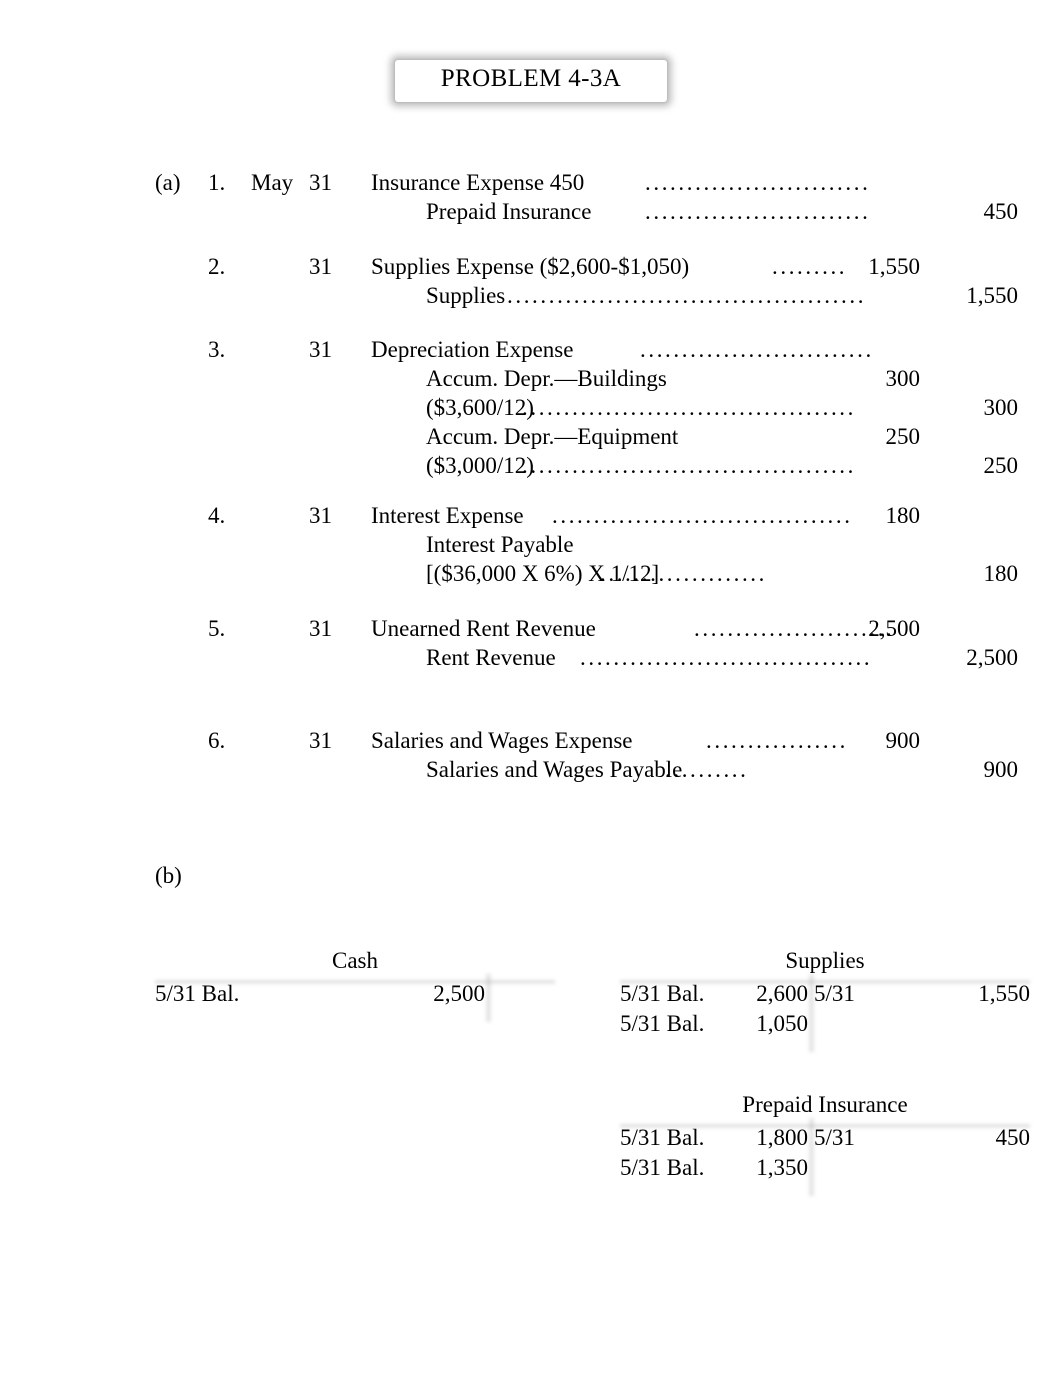 Image resolution: width=1062 pixels, height=1377 pixels. I want to click on account-name: Prepaid Insurance, so click(509, 211).